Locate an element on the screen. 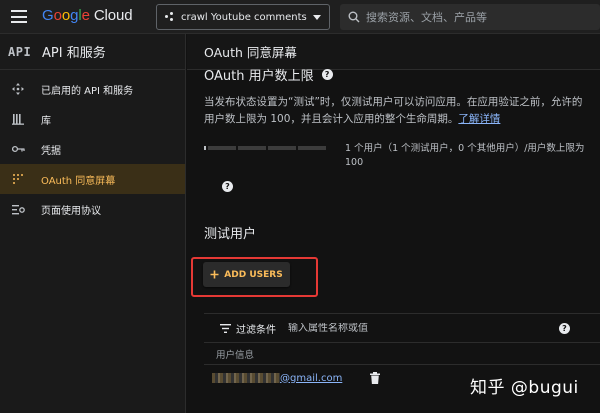  filter-bar: 过滤条件 ? is located at coordinates (402, 328).